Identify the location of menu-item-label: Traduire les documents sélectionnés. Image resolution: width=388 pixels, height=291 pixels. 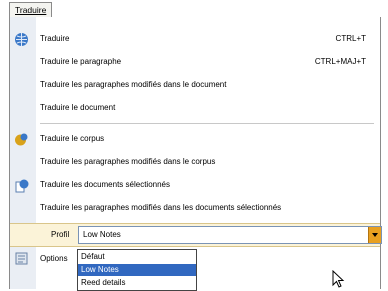
(105, 184).